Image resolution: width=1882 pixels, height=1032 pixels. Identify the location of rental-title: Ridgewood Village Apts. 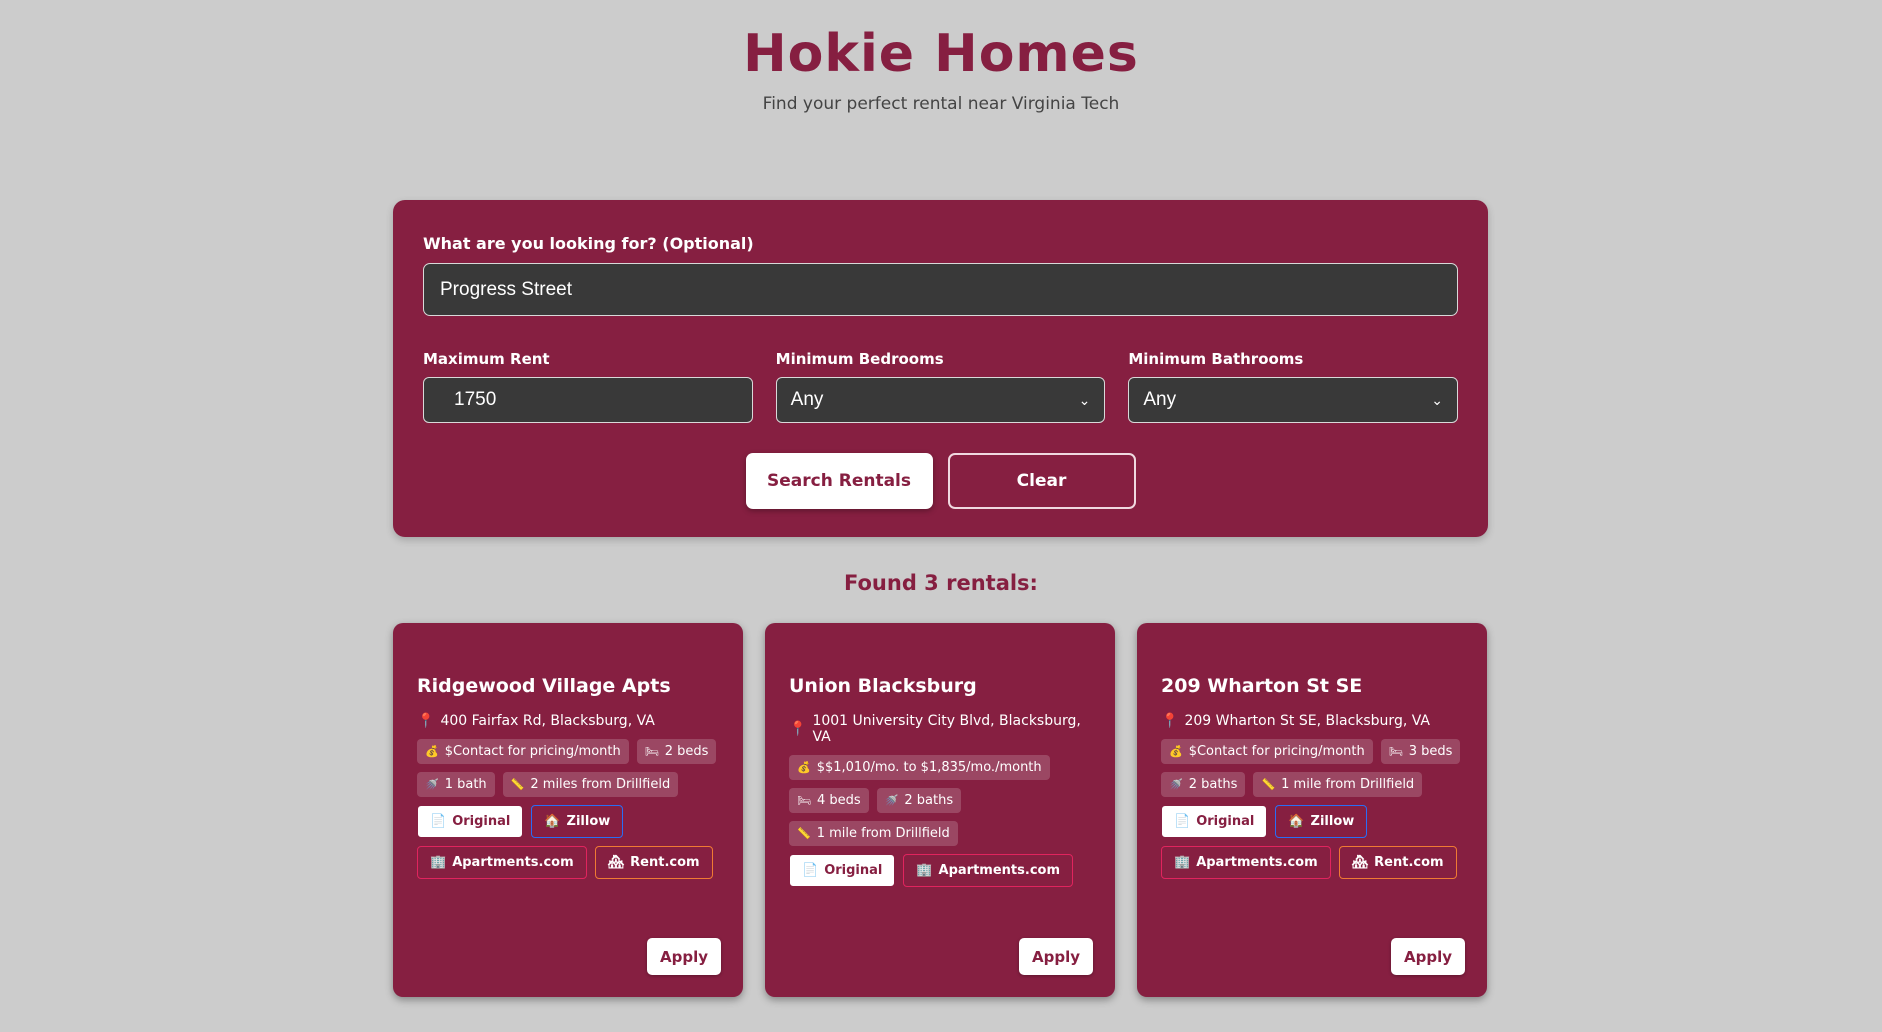
(544, 686).